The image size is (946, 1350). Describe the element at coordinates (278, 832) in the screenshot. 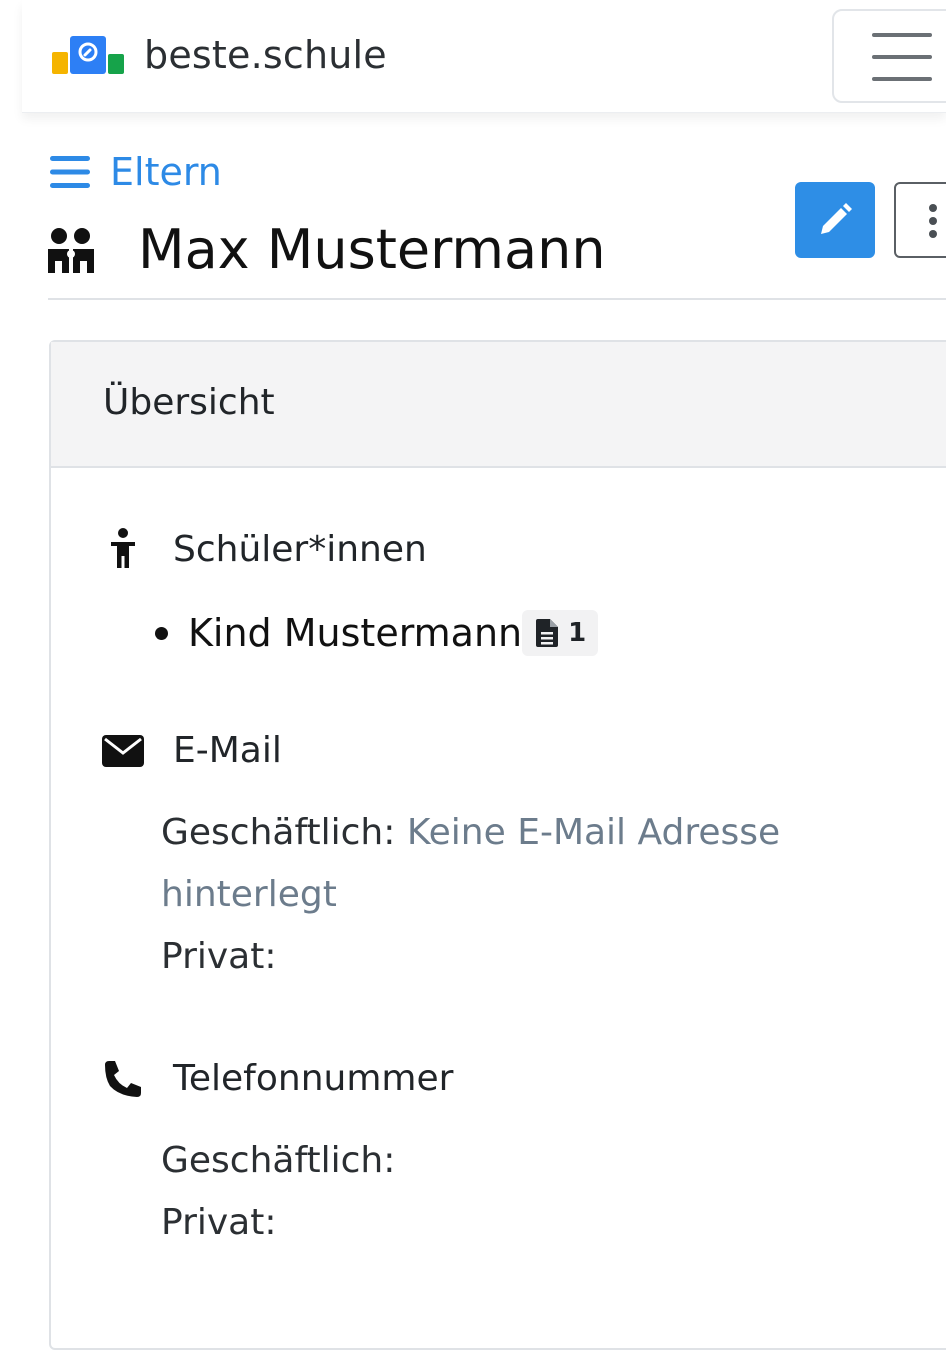

I see `email-business-label: Geschäftlich:` at that location.